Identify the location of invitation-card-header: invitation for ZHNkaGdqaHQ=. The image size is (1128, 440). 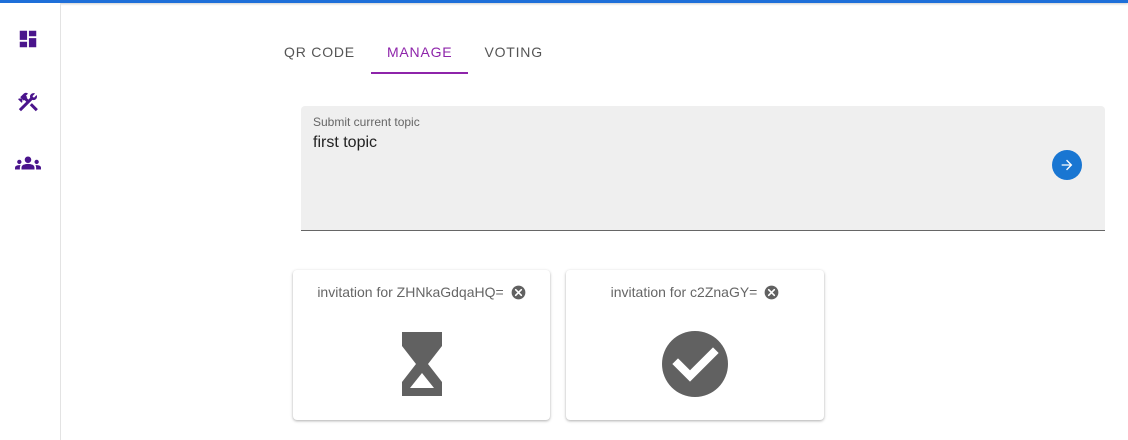
(421, 292).